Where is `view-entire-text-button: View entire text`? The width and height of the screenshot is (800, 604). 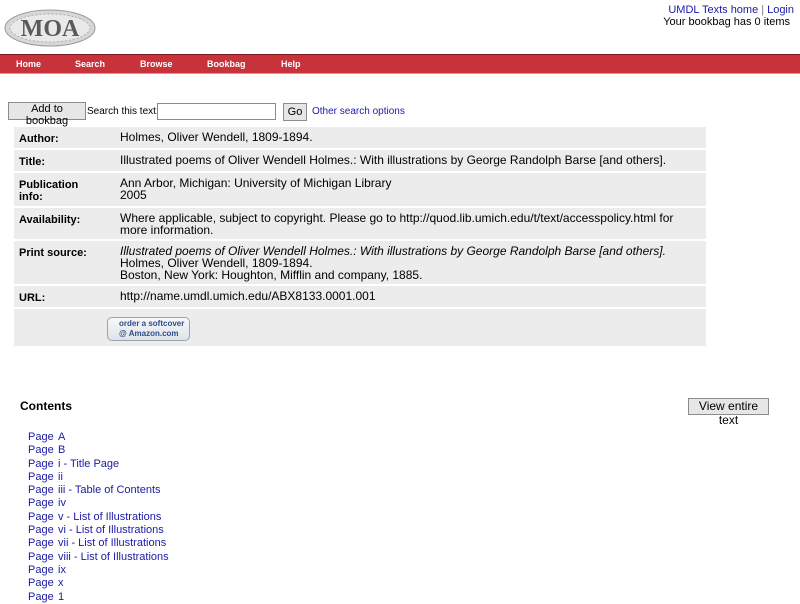
view-entire-text-button: View entire text is located at coordinates (728, 412).